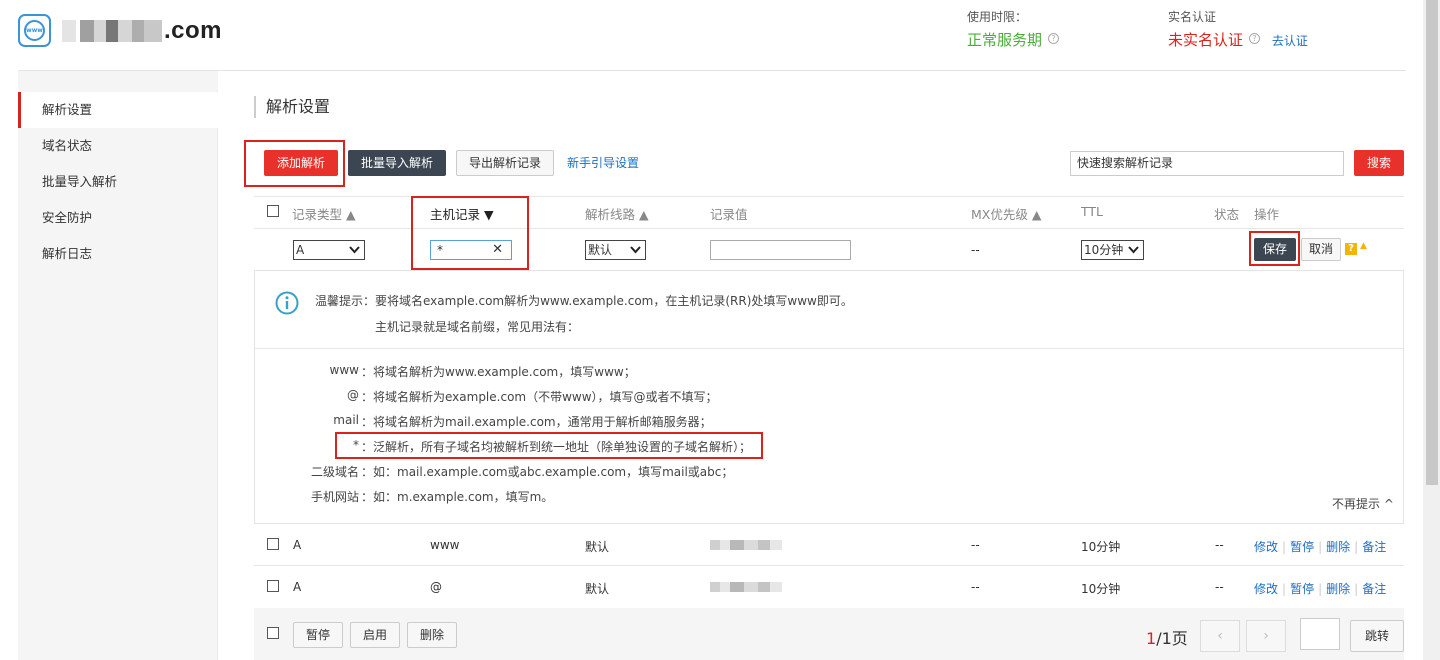 This screenshot has height=660, width=1440. Describe the element at coordinates (118, 218) in the screenshot. I see `sidebar-item-security: 安全防护` at that location.